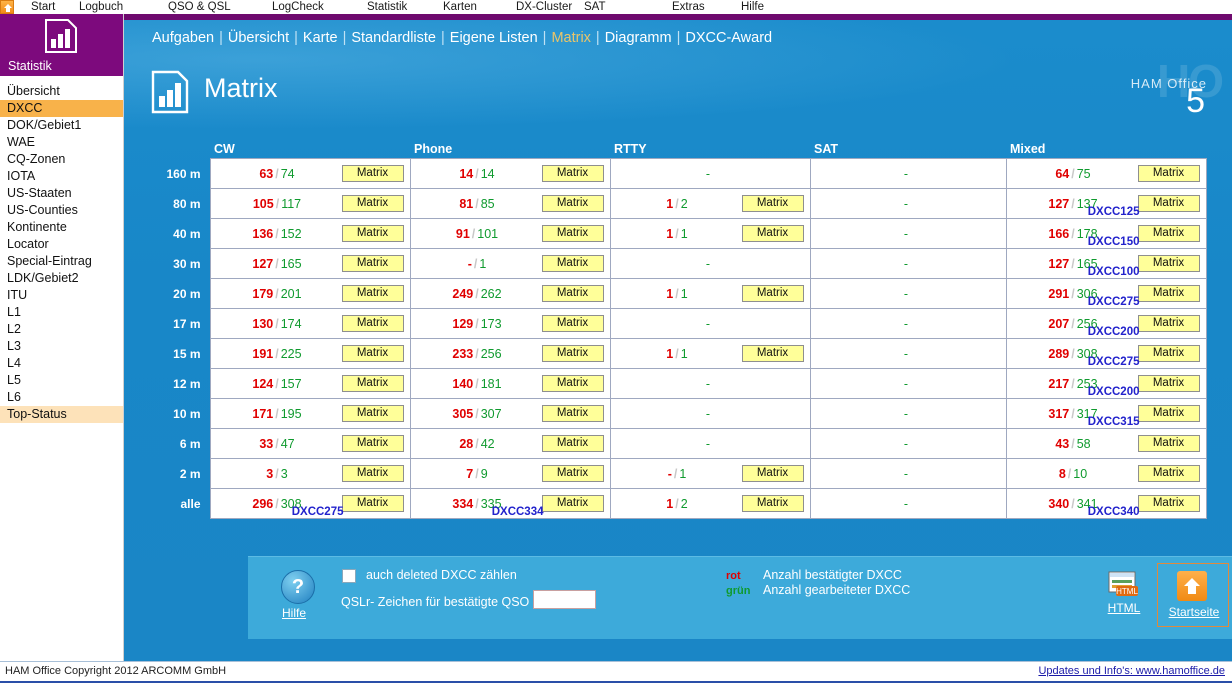 The image size is (1232, 683). Describe the element at coordinates (61, 414) in the screenshot. I see `sidebar-item-top-status: Top-Status` at that location.